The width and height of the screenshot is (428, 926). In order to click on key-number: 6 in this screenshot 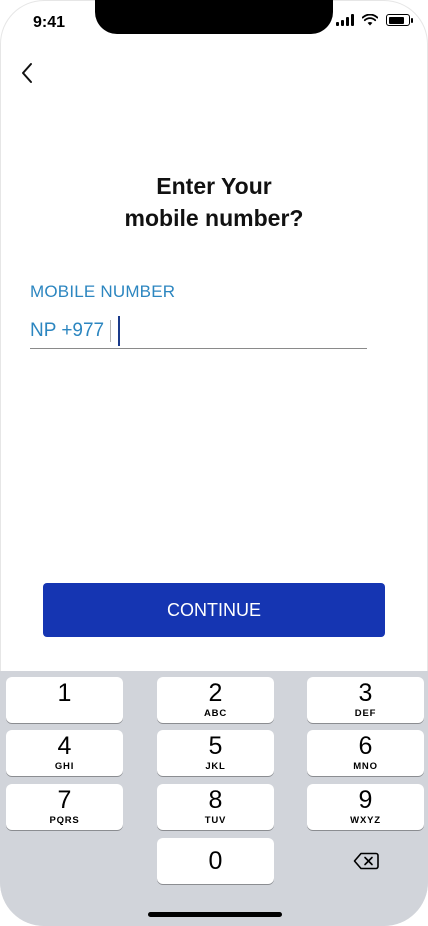, I will do `click(365, 746)`.